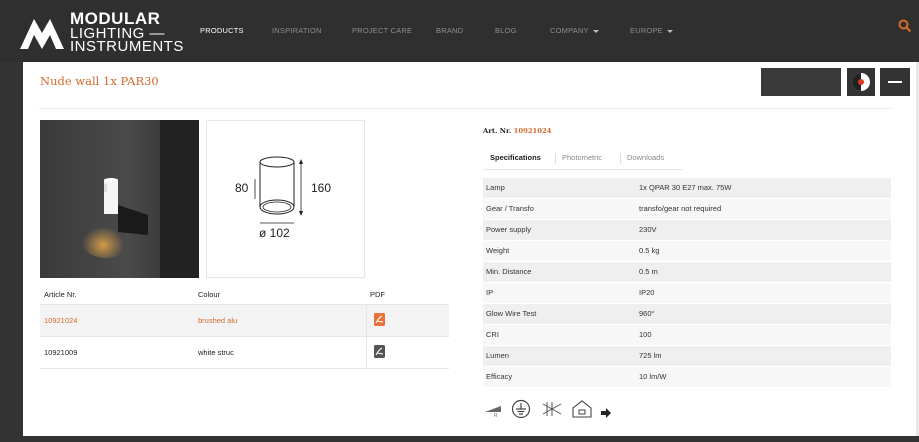  I want to click on dimension-diameter: ø 102, so click(274, 233).